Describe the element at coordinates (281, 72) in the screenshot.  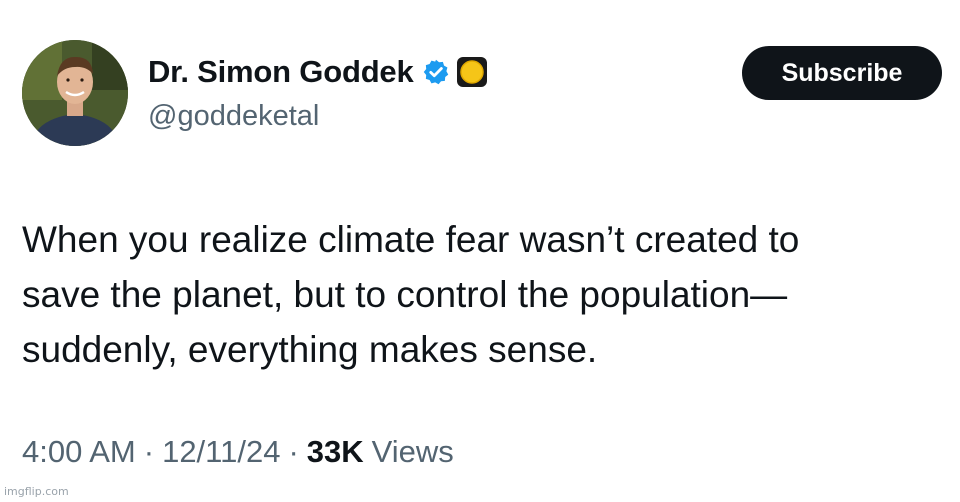
I see `display-name: Dr. Simon Goddek` at that location.